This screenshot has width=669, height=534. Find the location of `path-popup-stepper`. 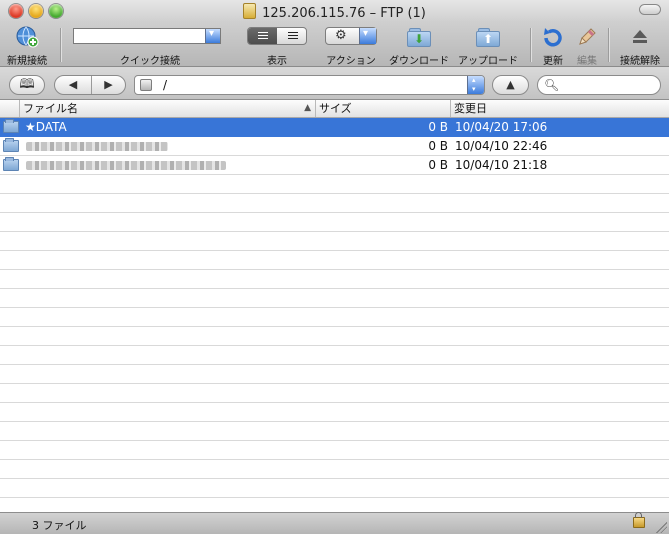

path-popup-stepper is located at coordinates (475, 85).